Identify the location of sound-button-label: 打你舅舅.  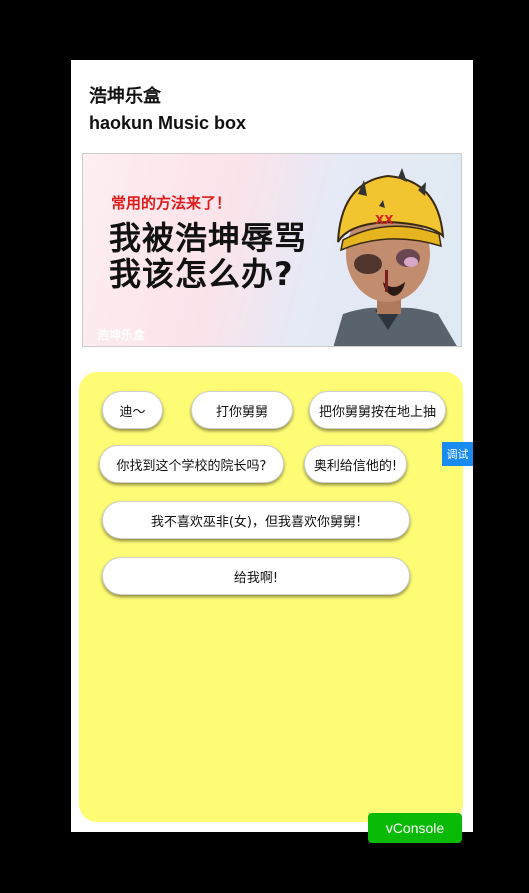
(241, 412).